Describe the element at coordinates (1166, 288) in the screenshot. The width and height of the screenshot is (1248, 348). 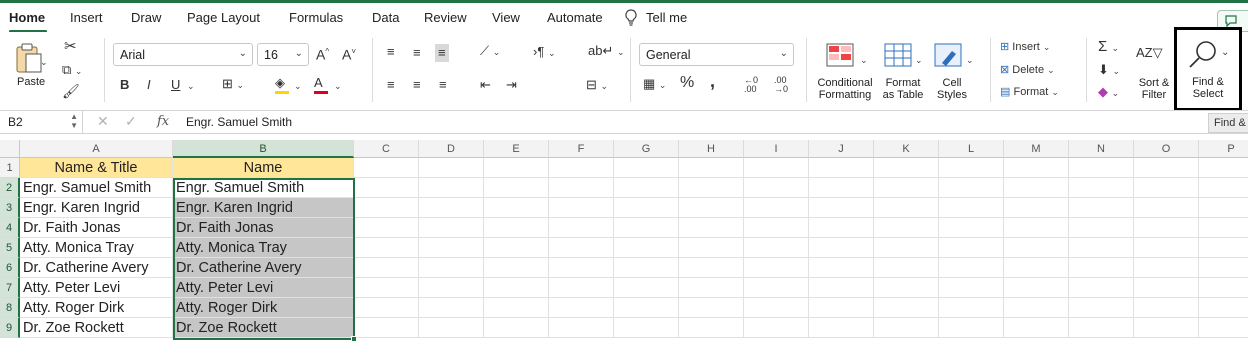
I see `cell-o7` at that location.